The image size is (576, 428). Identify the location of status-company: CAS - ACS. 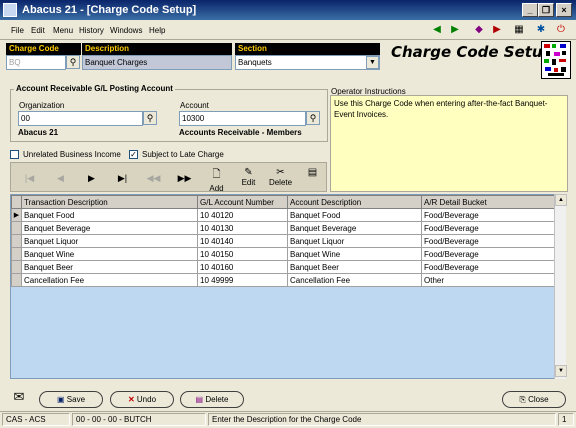
(36, 419).